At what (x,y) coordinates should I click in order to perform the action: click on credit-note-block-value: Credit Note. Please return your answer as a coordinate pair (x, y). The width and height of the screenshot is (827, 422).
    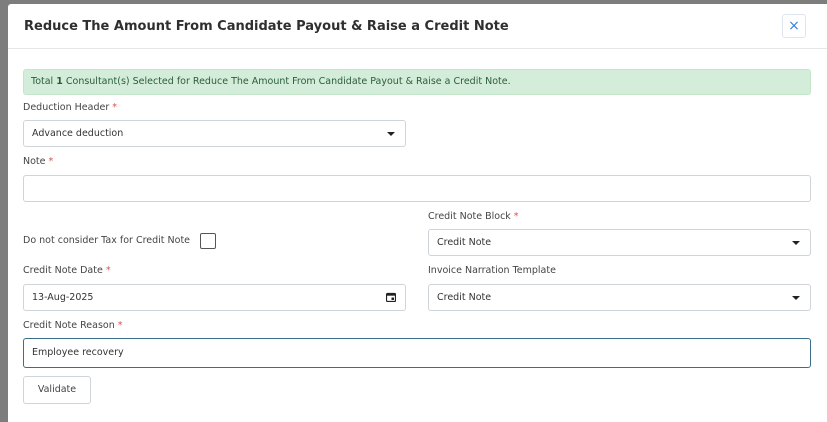
    Looking at the image, I should click on (464, 242).